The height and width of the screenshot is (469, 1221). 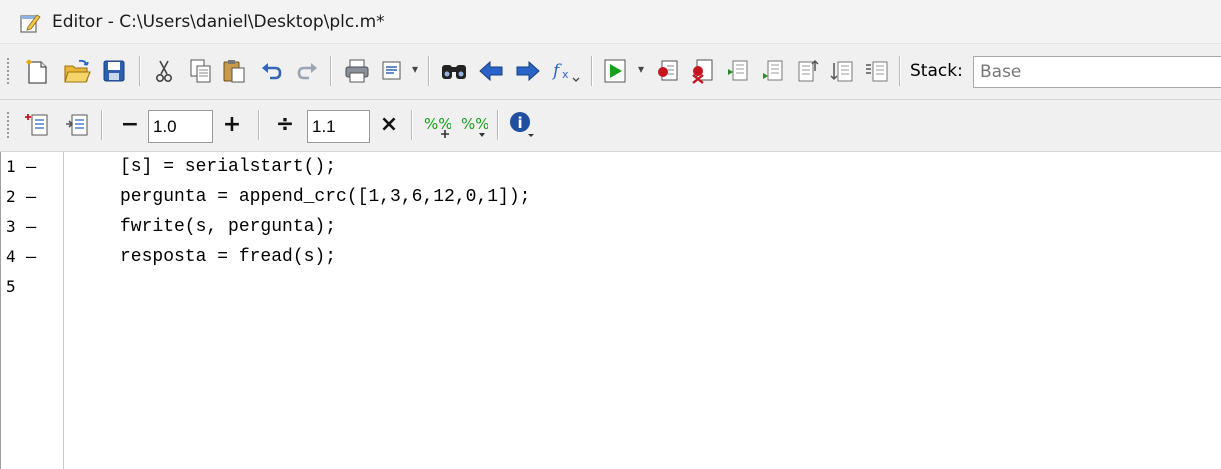 I want to click on multiply-button: ×, so click(x=389, y=125).